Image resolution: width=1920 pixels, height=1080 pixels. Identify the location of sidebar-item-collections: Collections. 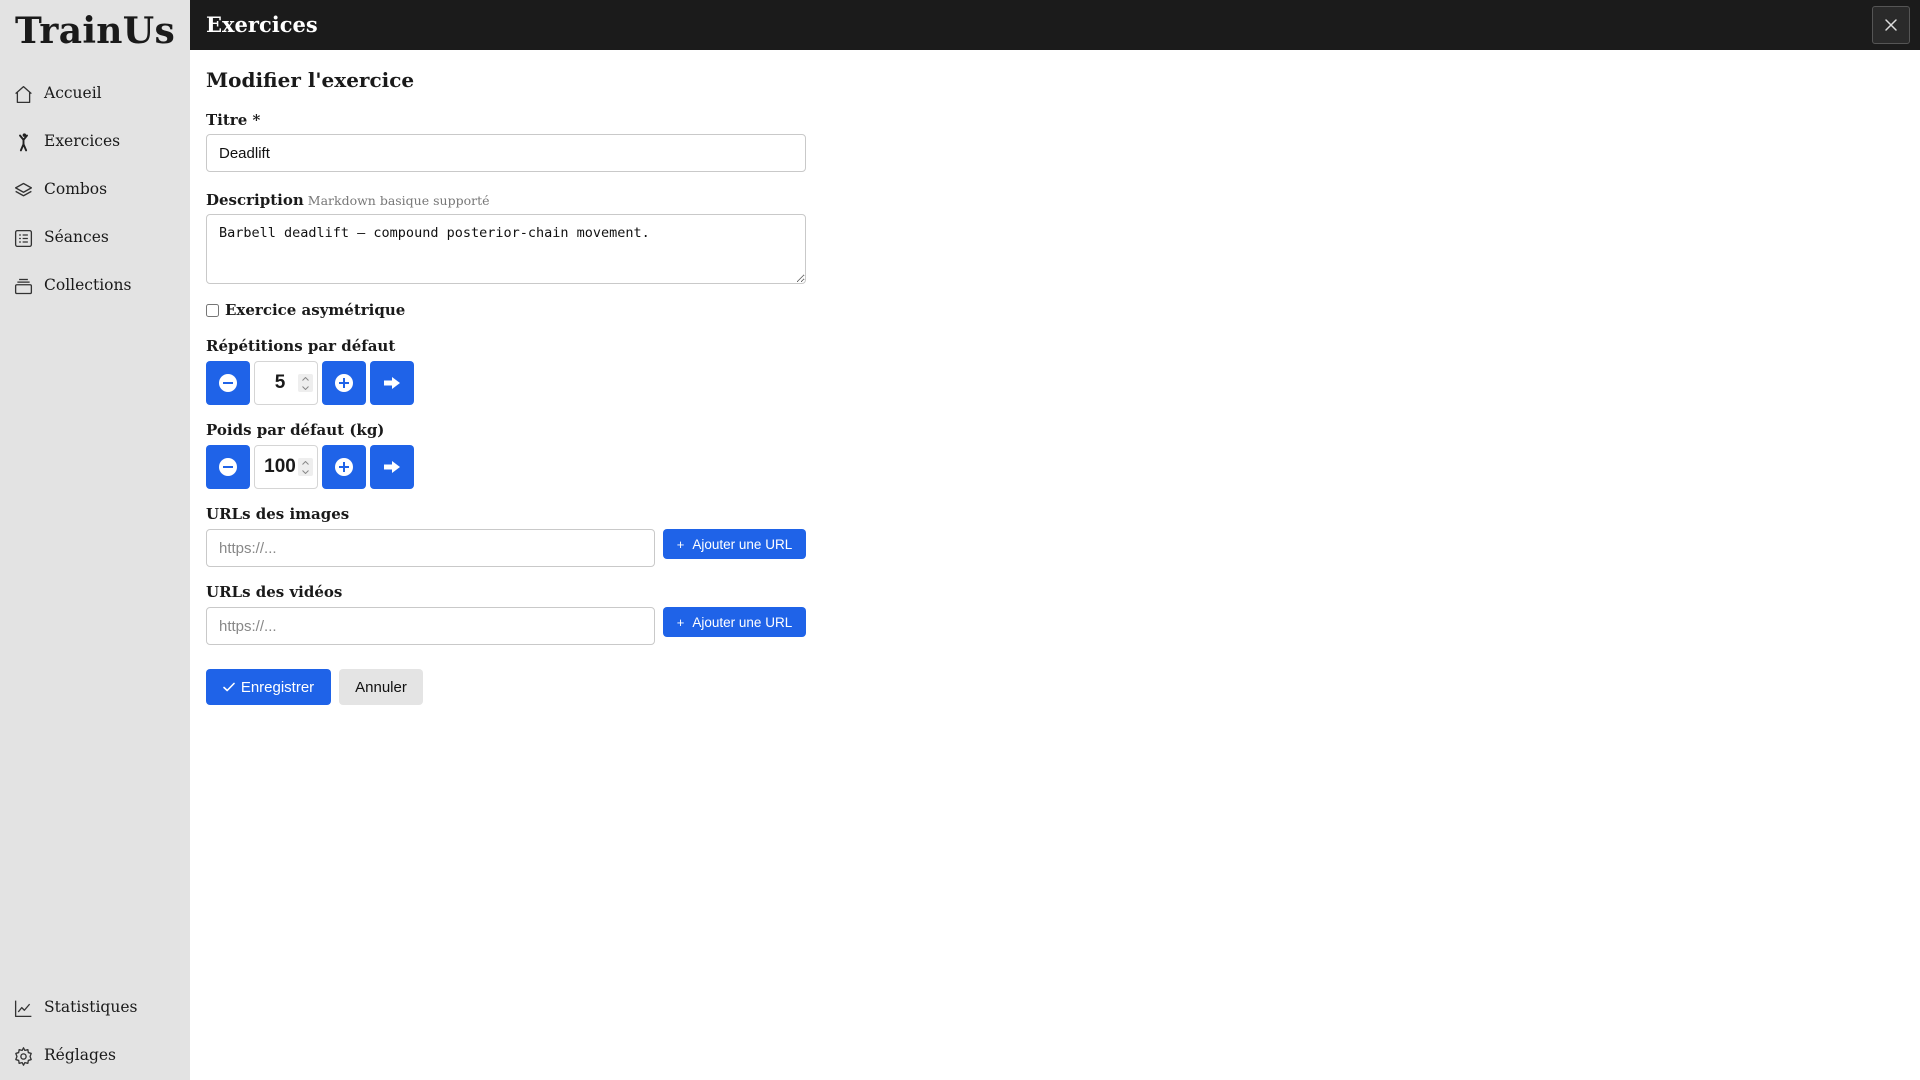
(95, 286).